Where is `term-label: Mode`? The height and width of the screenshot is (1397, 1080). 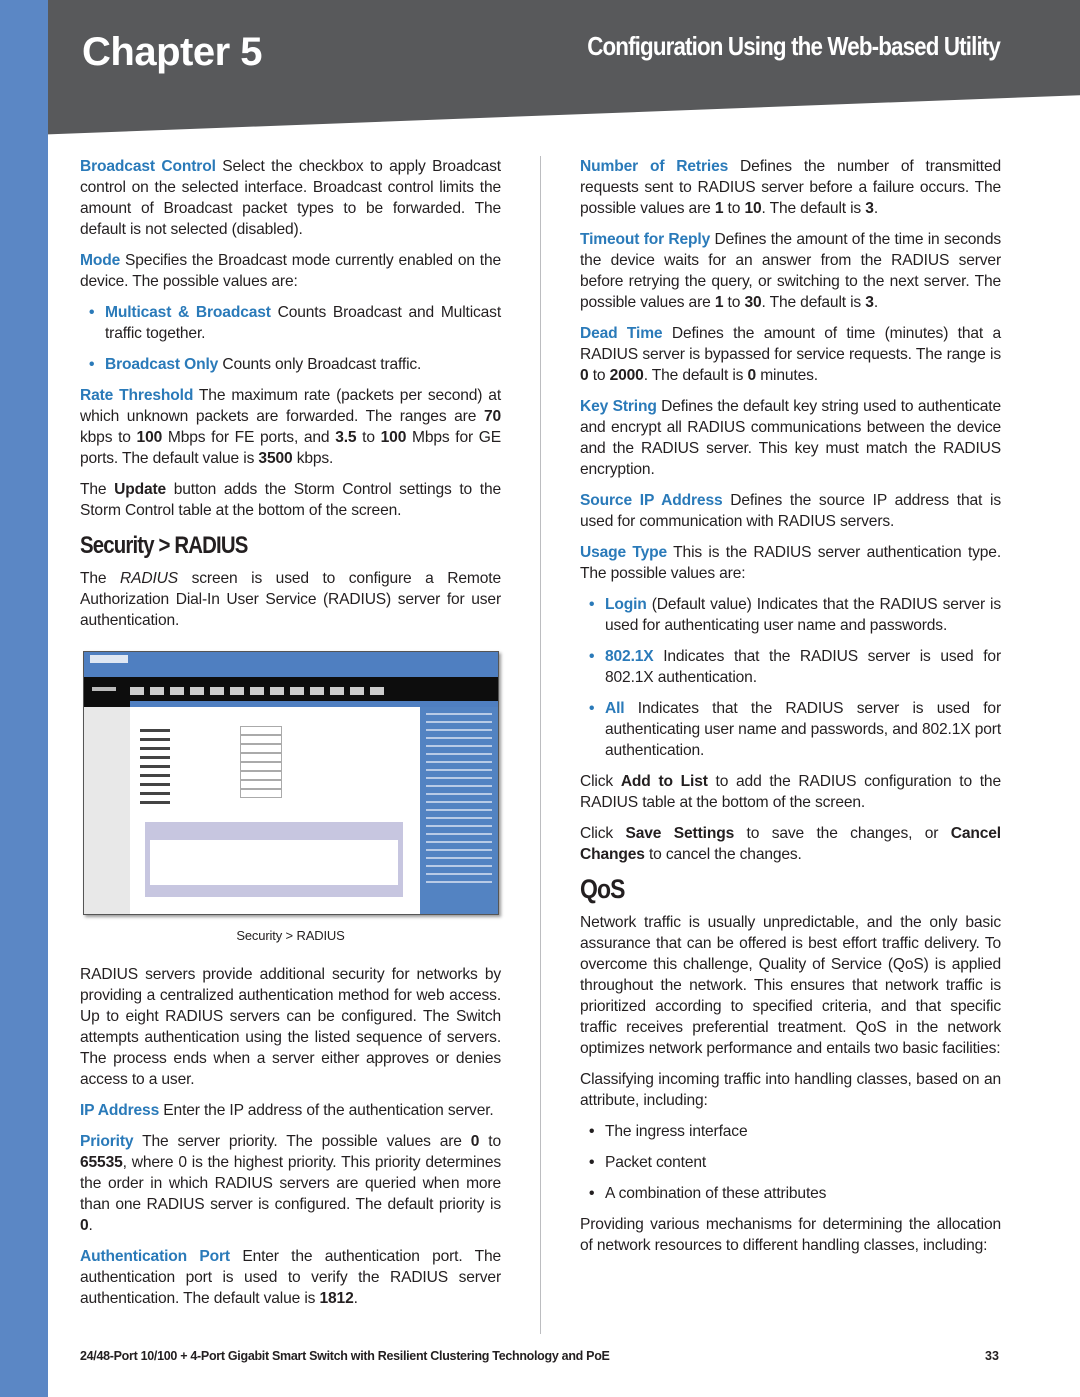 term-label: Mode is located at coordinates (100, 260).